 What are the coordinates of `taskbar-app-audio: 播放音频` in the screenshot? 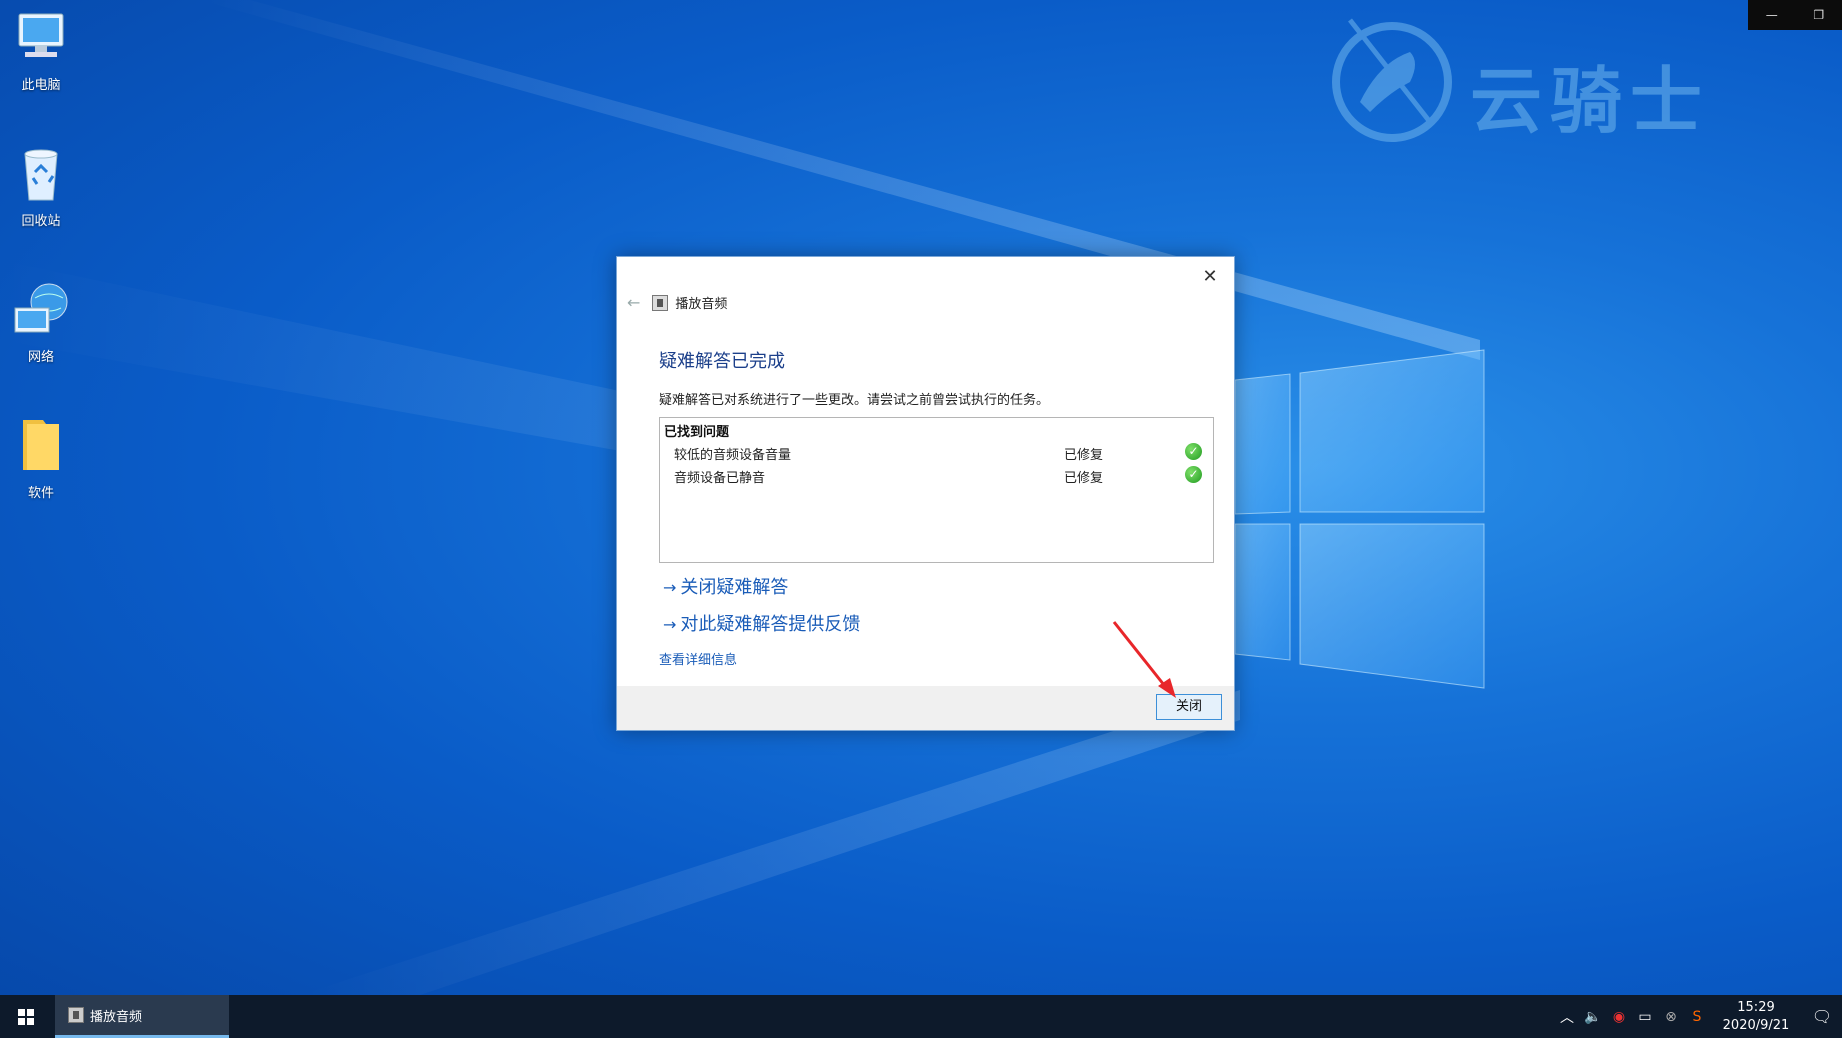 It's located at (142, 1016).